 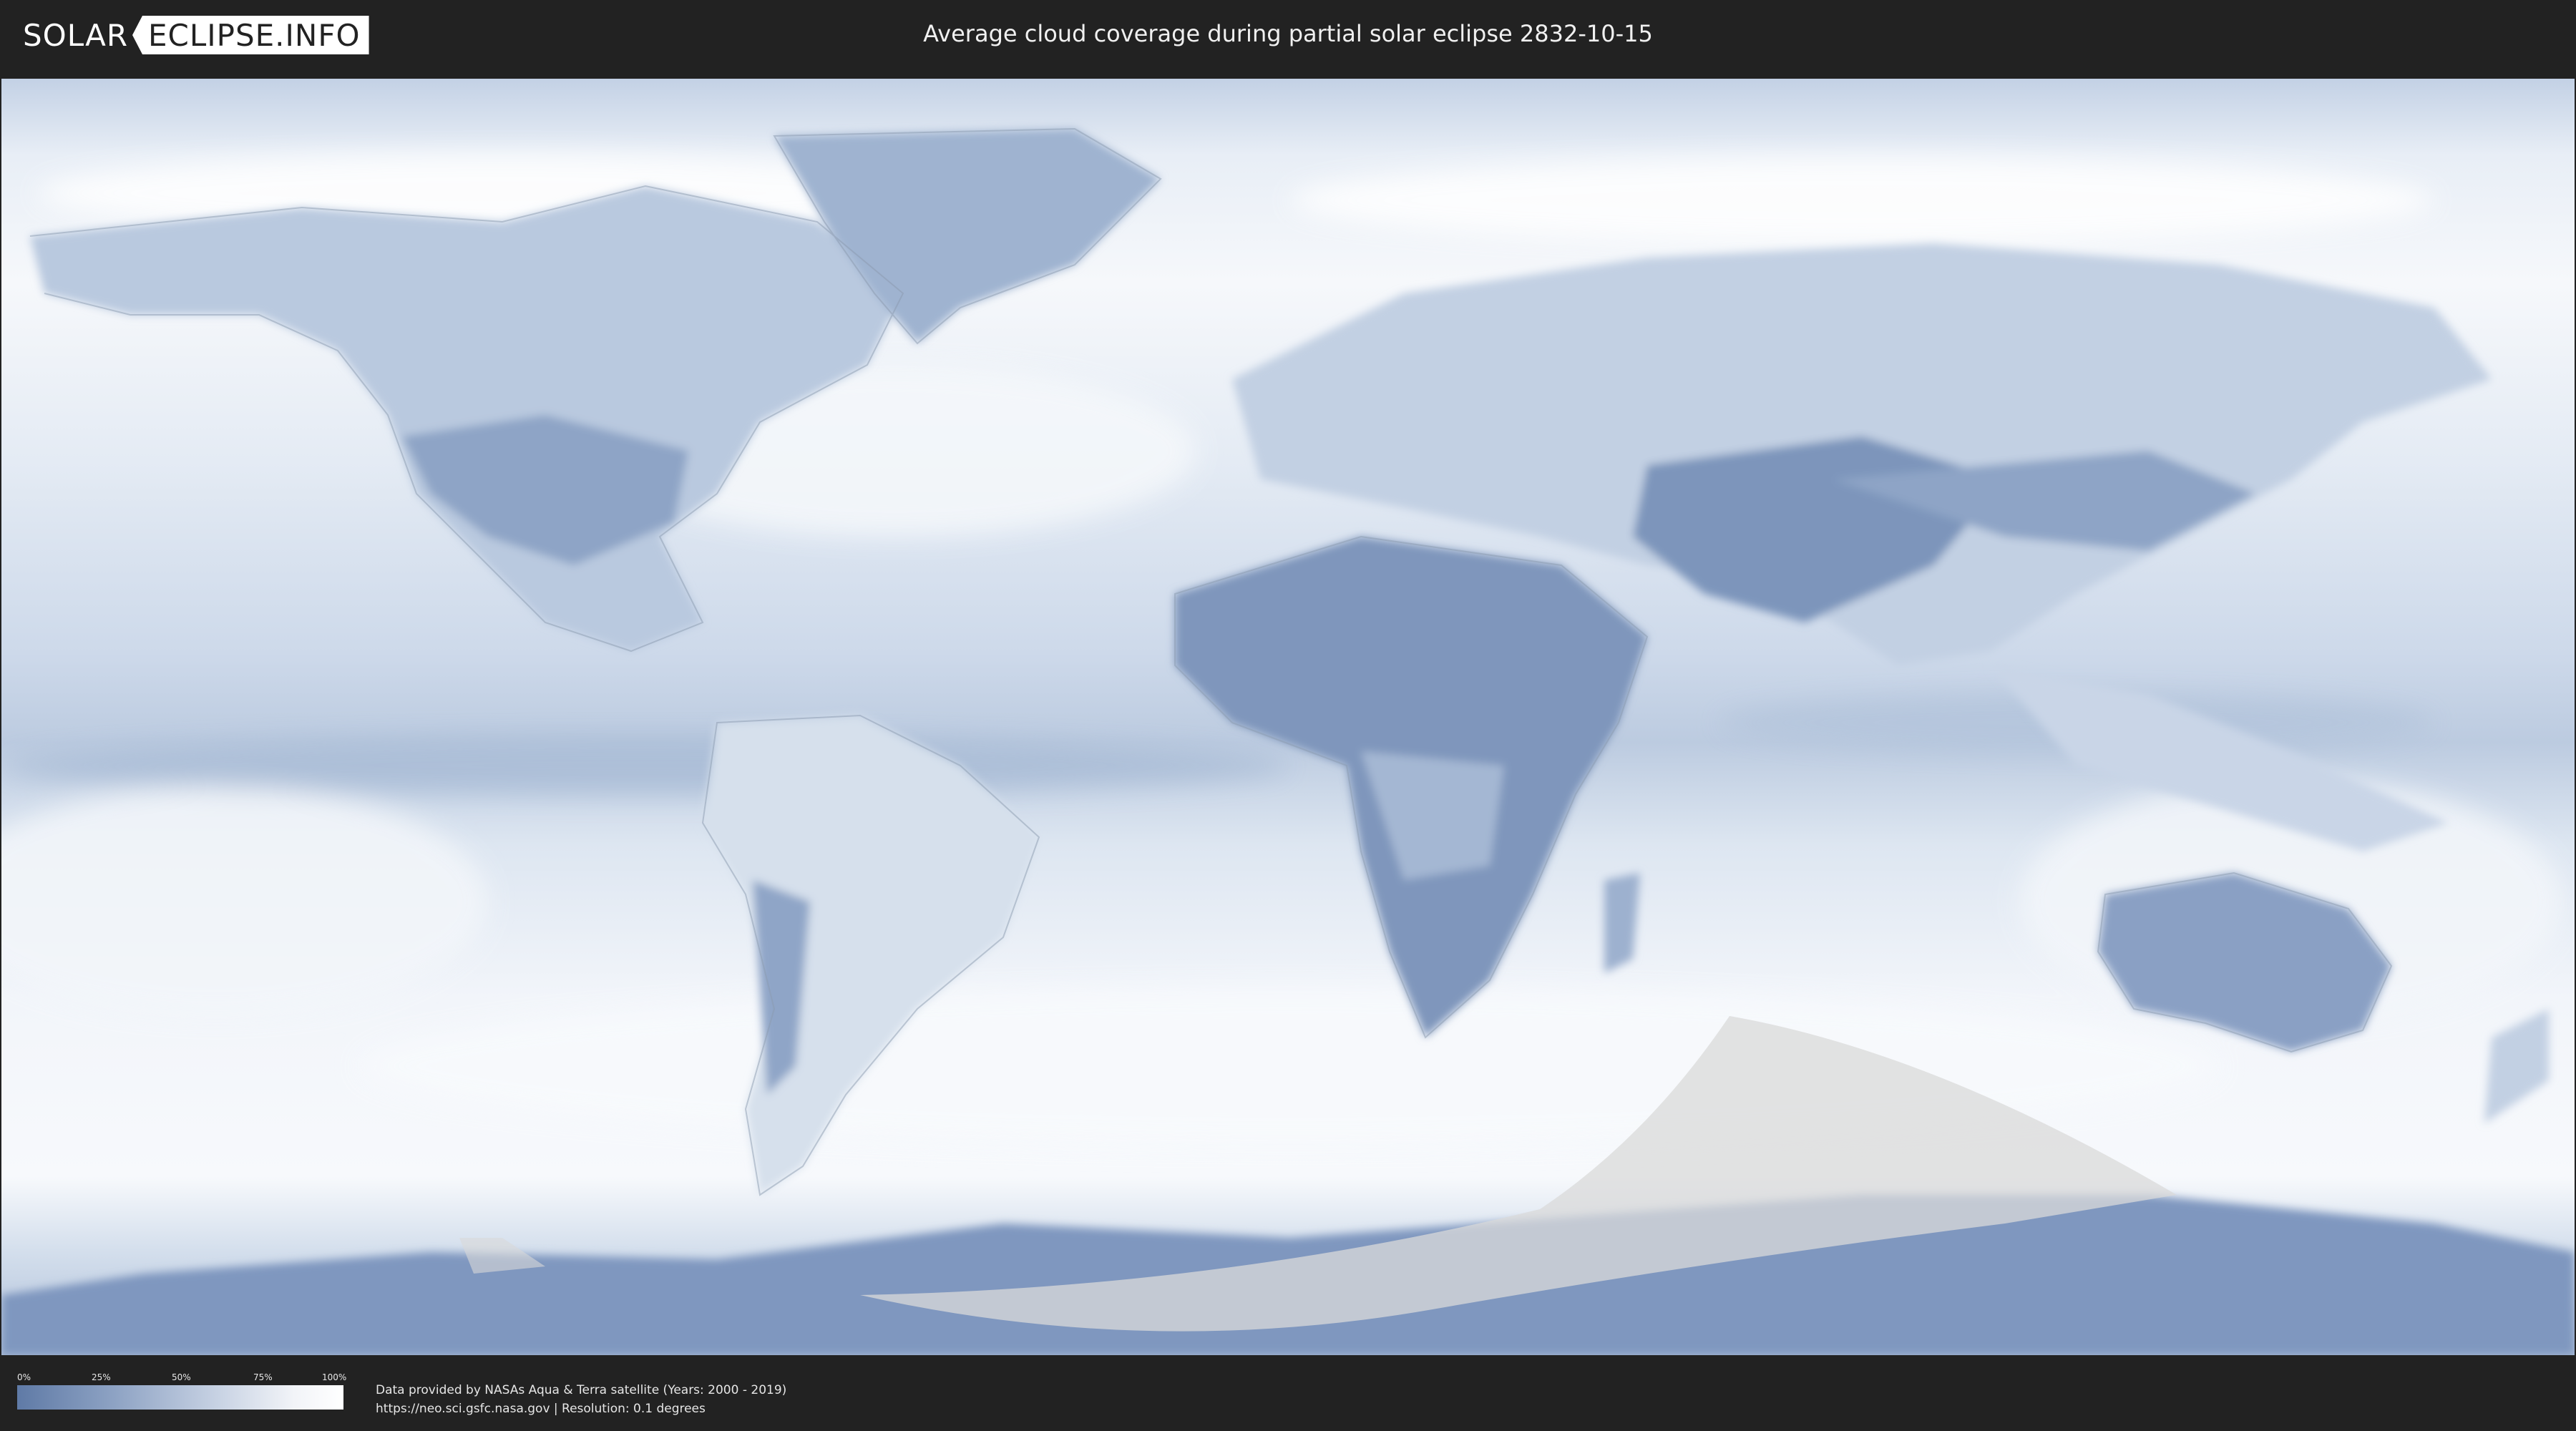 I want to click on legend-tick-0: 0%, so click(x=24, y=1377).